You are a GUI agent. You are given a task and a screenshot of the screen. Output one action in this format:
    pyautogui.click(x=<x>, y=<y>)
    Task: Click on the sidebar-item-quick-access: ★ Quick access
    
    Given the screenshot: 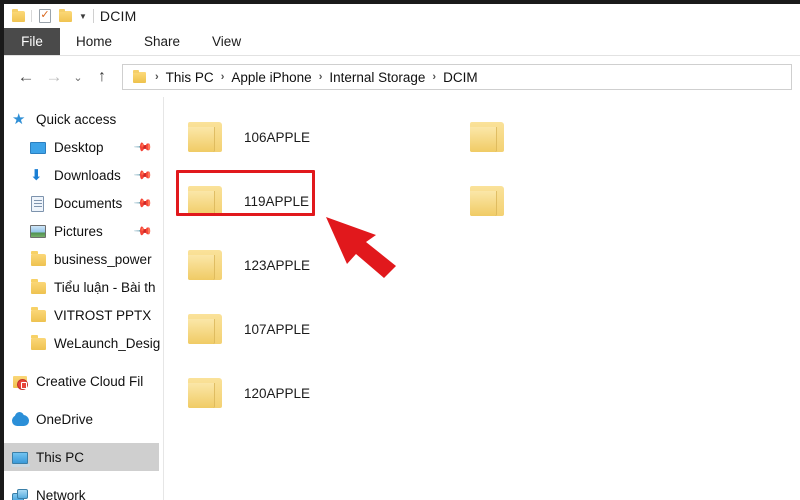 What is the action you would take?
    pyautogui.click(x=83, y=119)
    